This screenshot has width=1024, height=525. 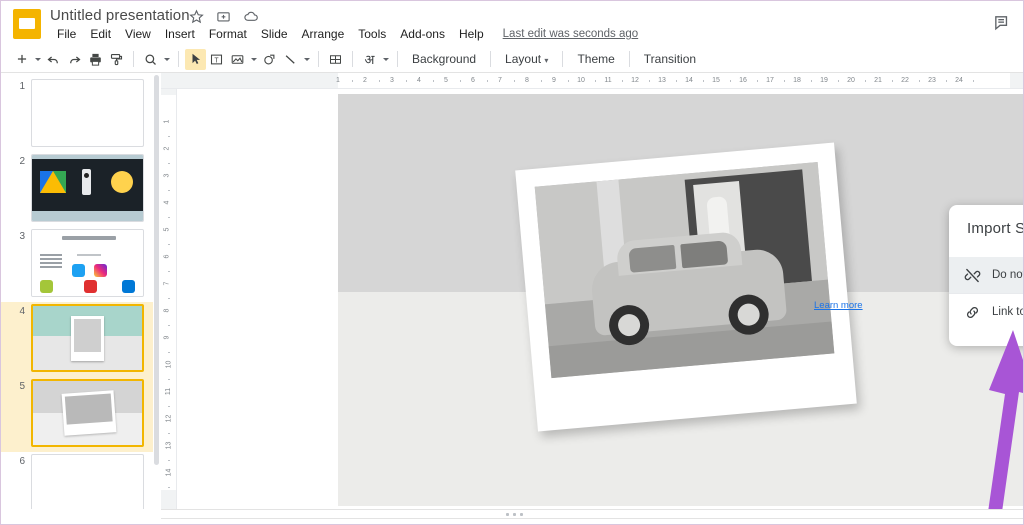 What do you see at coordinates (22, 461) in the screenshot?
I see `slide-number: 6` at bounding box center [22, 461].